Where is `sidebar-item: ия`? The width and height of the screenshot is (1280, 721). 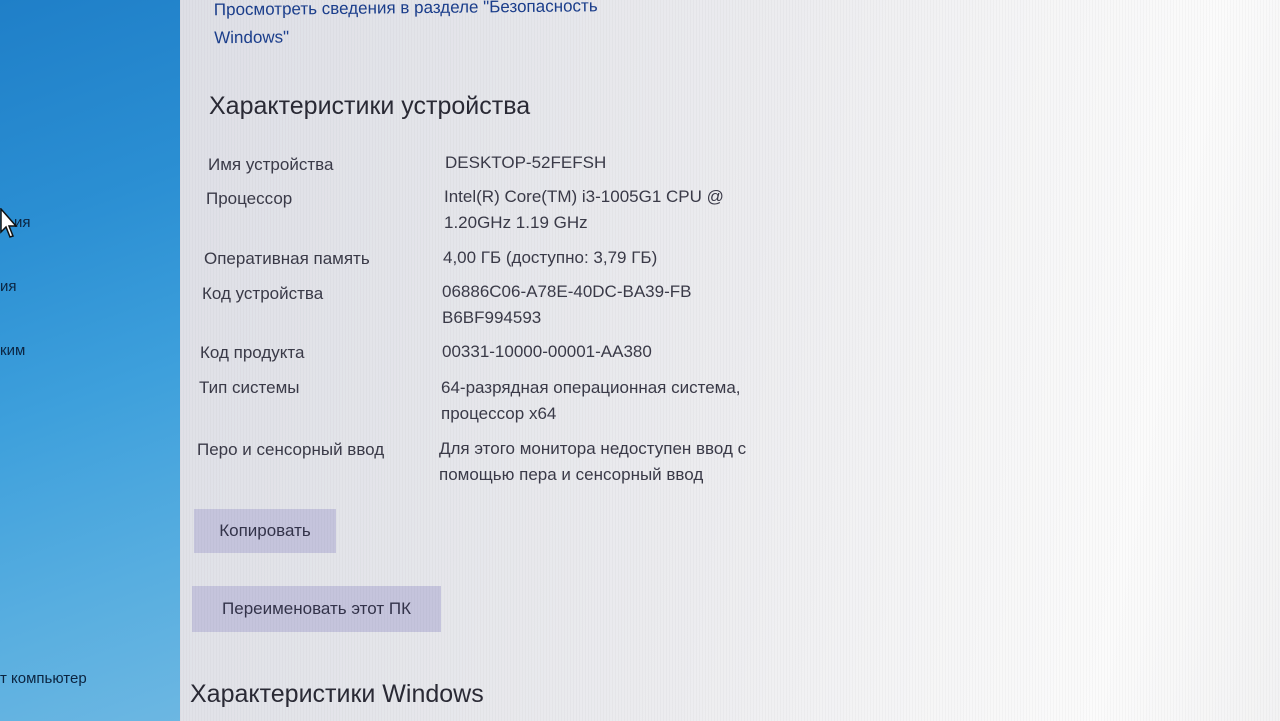
sidebar-item: ия is located at coordinates (8, 286).